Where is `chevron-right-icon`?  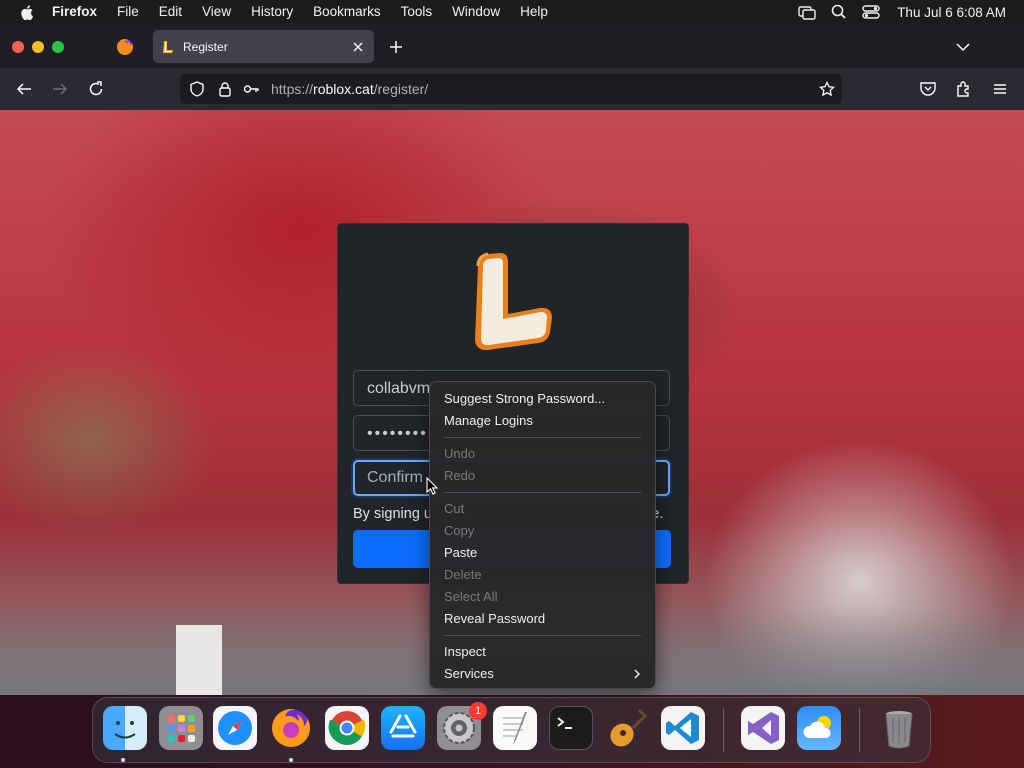
chevron-right-icon is located at coordinates (637, 674).